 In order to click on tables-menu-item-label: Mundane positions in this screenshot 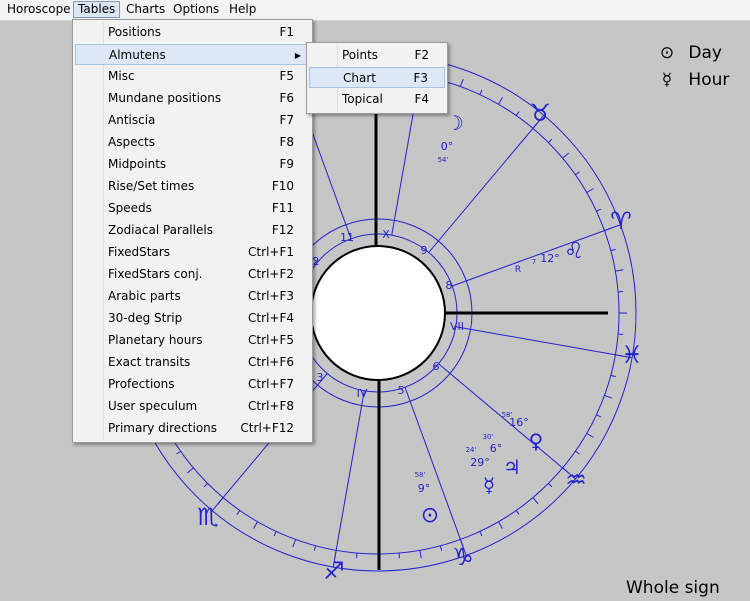, I will do `click(165, 98)`.